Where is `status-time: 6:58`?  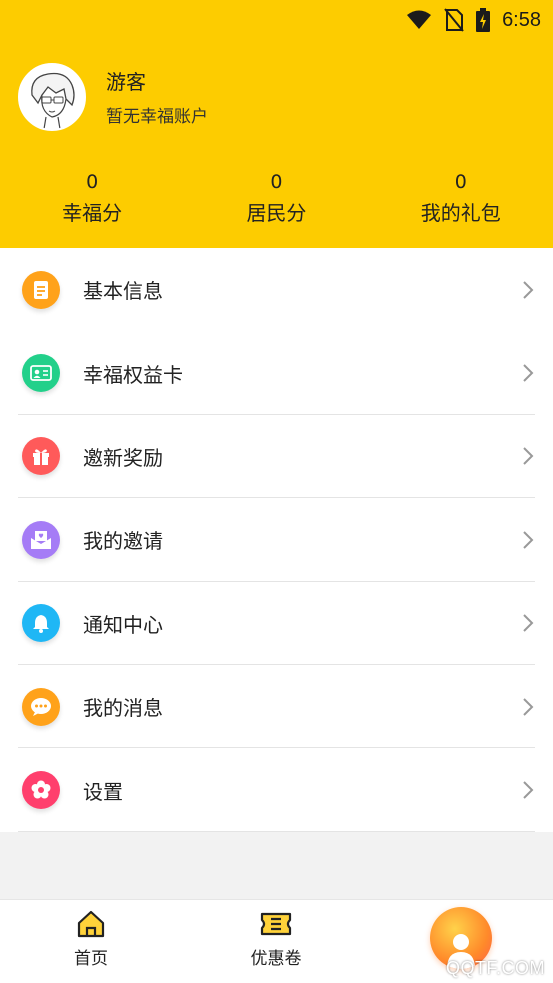 status-time: 6:58 is located at coordinates (521, 19).